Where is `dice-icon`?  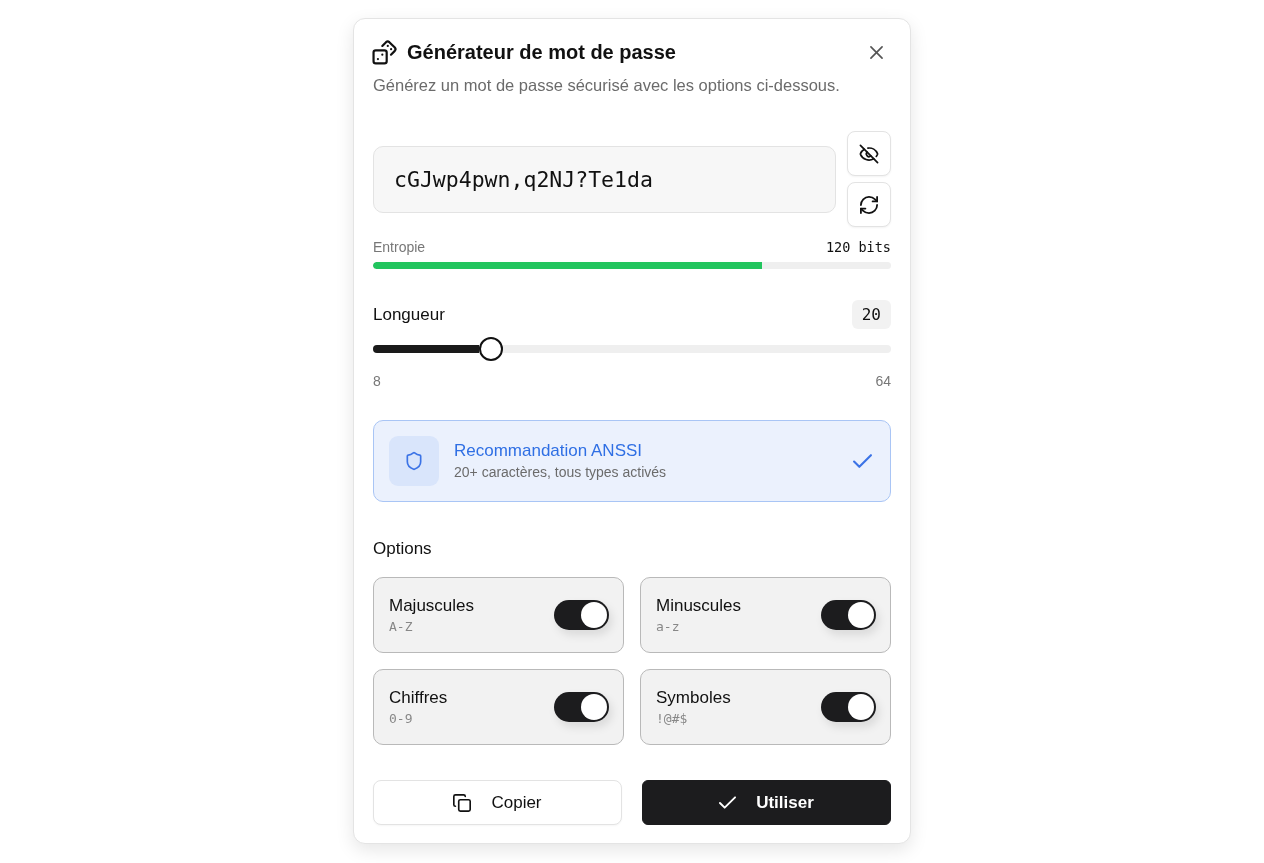 dice-icon is located at coordinates (384, 52).